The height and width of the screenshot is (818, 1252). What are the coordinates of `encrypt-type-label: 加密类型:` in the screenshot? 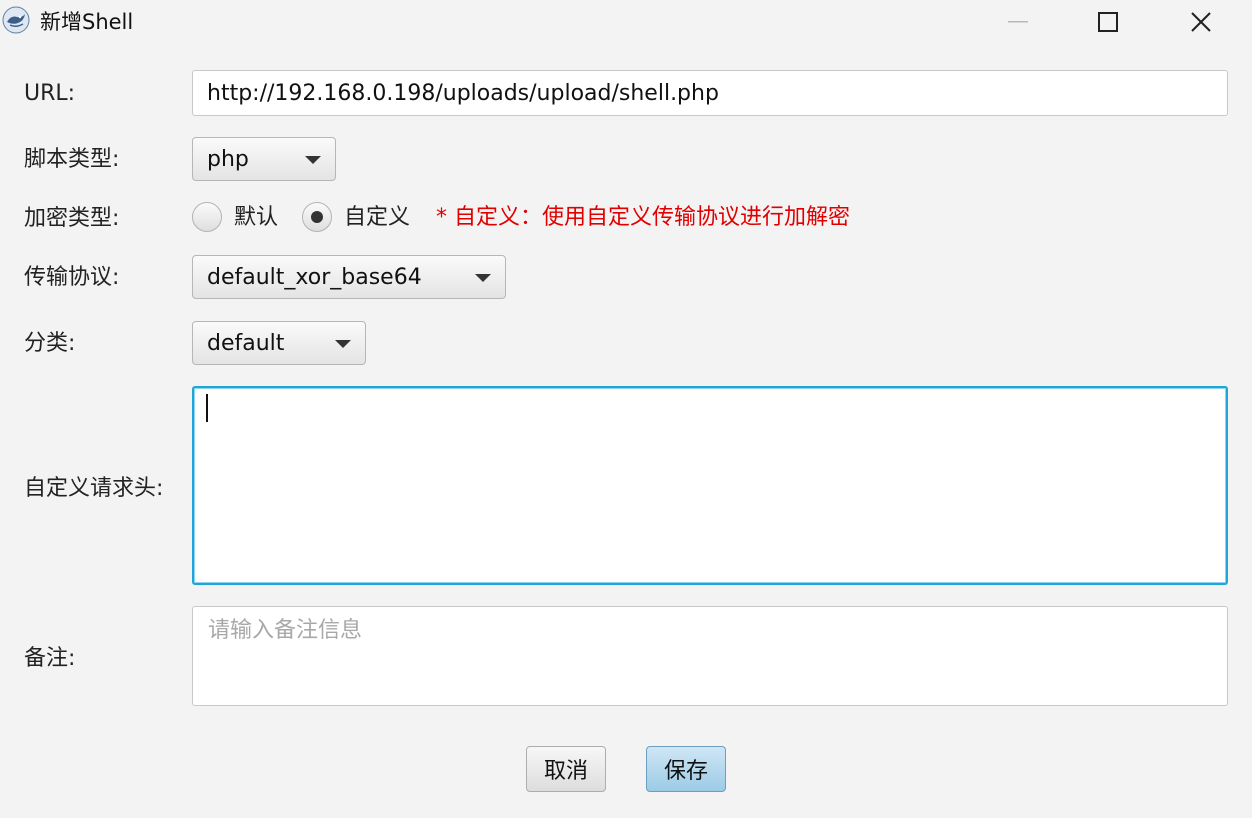 It's located at (72, 218).